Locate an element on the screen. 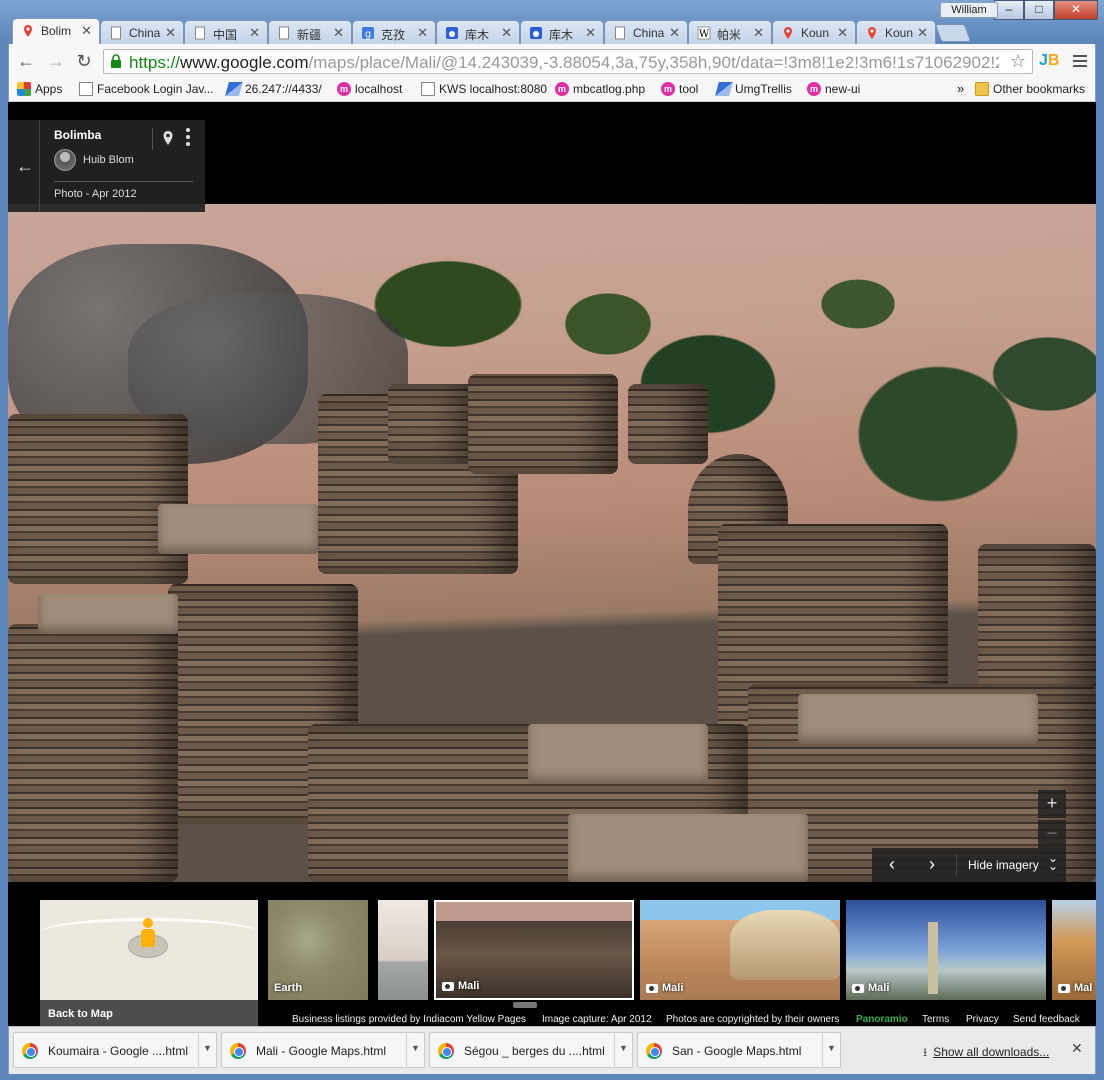  hide-imagery-button: Hide imagery is located at coordinates (1003, 865).